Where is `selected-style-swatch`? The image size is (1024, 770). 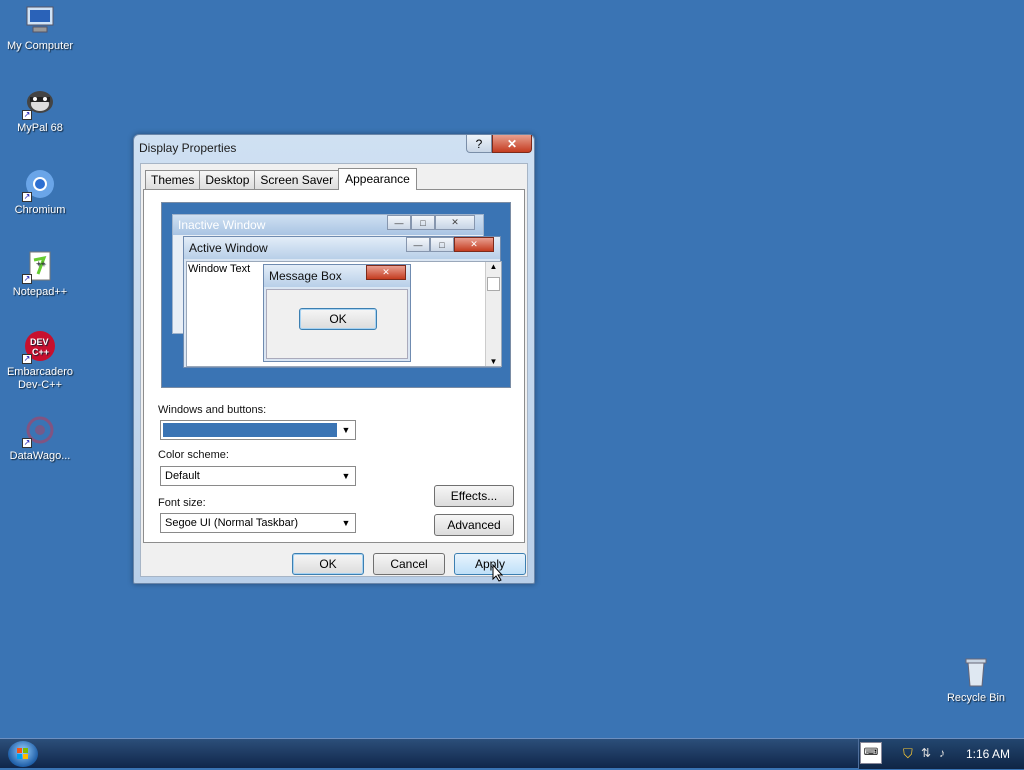
selected-style-swatch is located at coordinates (250, 430).